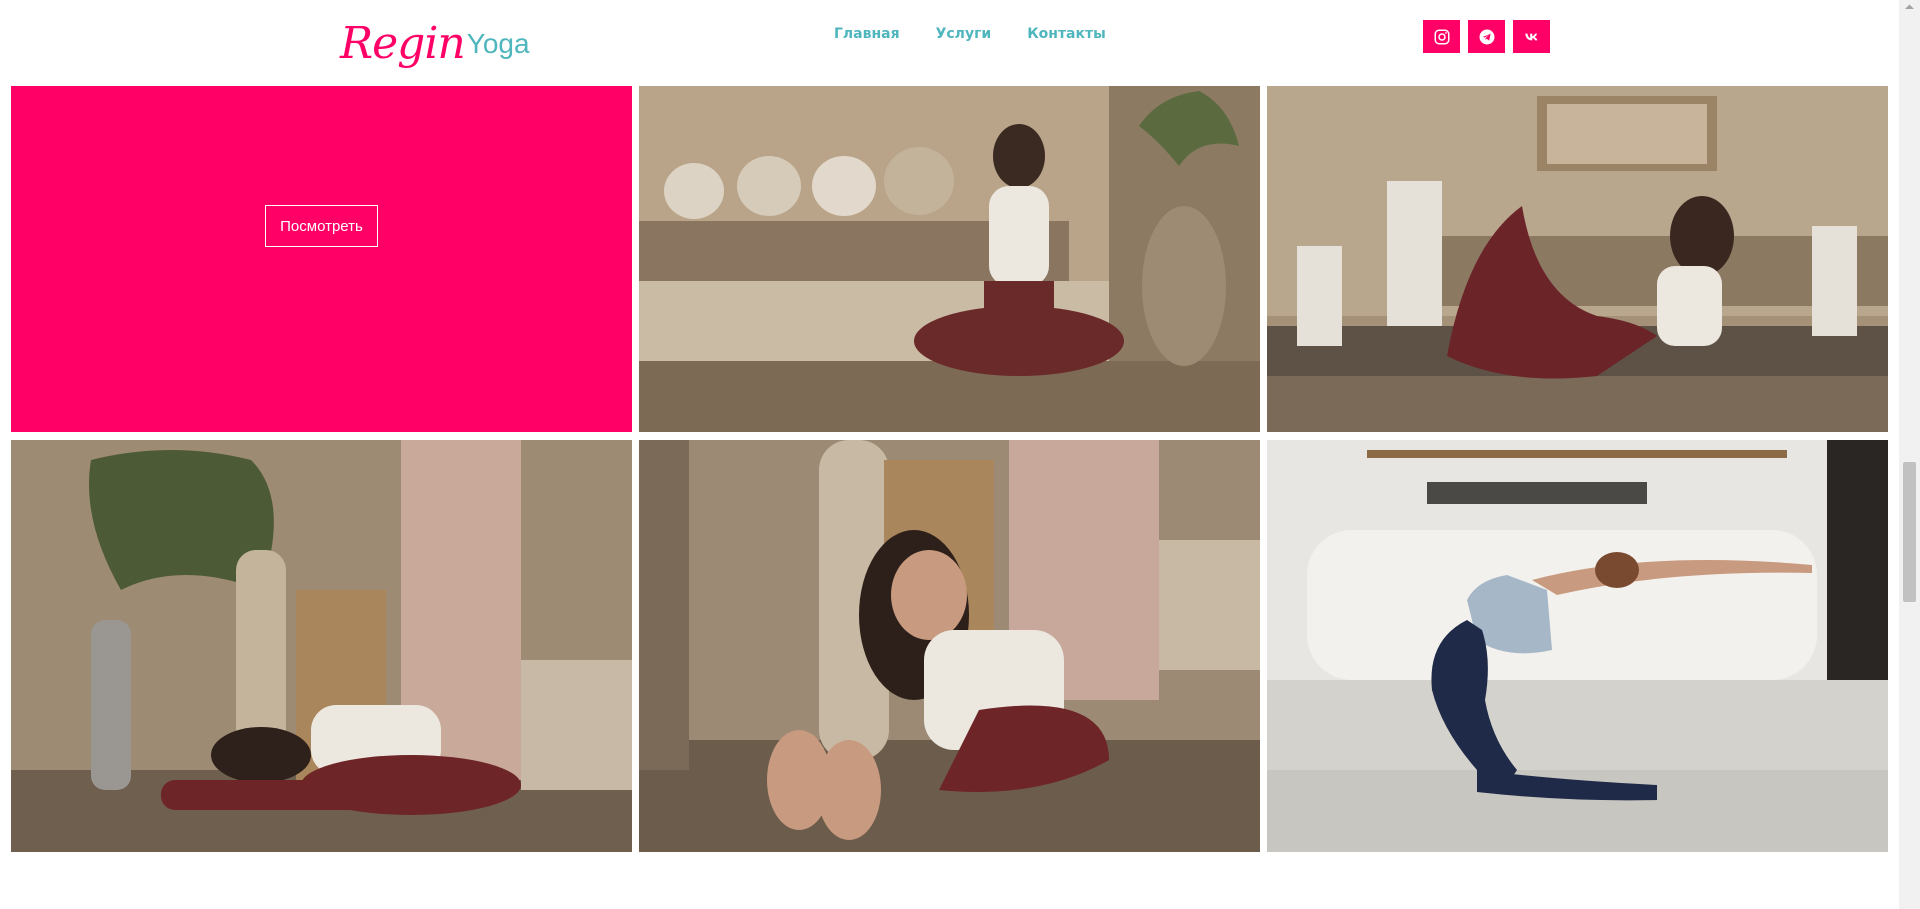  Describe the element at coordinates (403, 43) in the screenshot. I see `logo-regin-text: Regin` at that location.